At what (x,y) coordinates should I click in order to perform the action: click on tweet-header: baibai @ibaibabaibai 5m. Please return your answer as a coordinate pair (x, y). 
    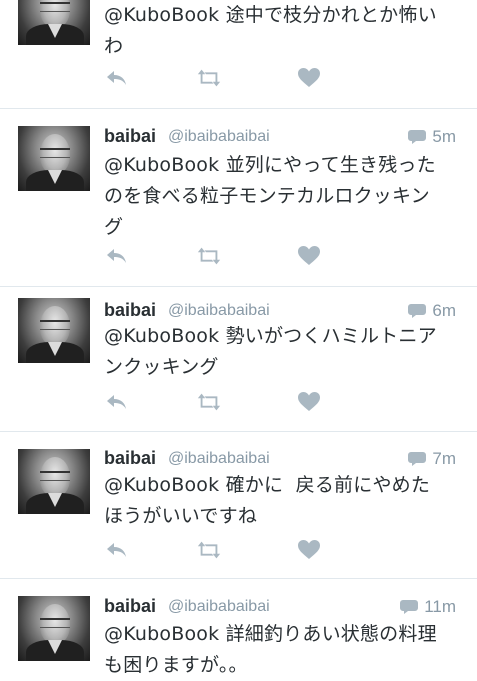
    Looking at the image, I should click on (284, 137).